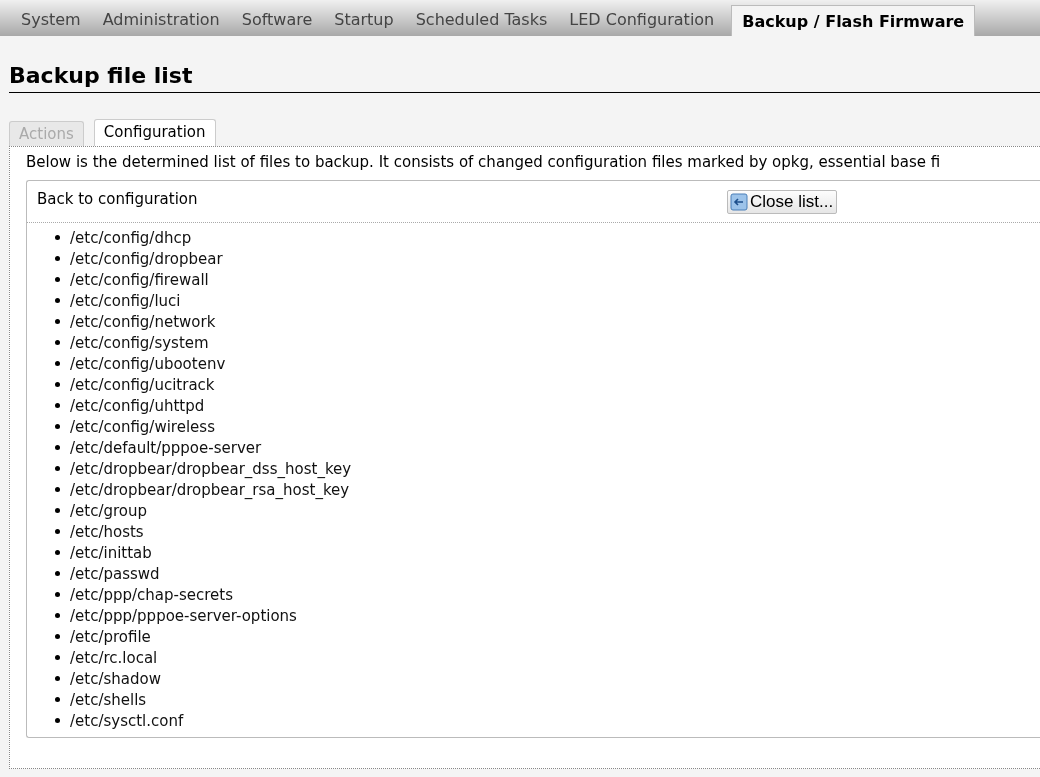  What do you see at coordinates (127, 720) in the screenshot?
I see `file-path: /etc/sysctl.conf` at bounding box center [127, 720].